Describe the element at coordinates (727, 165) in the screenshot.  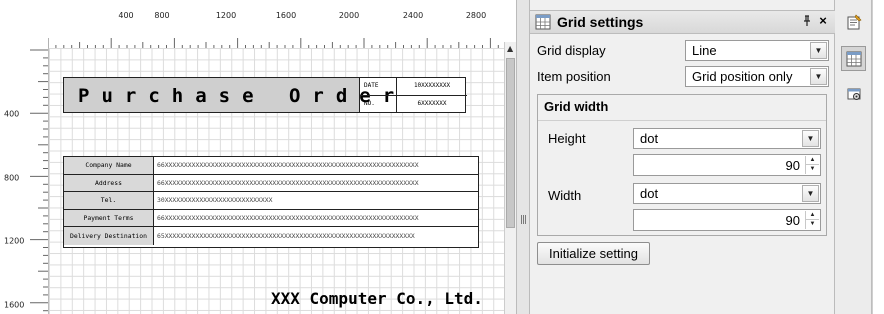
I see `height-value-stepper: 90 ▲ ▼` at that location.